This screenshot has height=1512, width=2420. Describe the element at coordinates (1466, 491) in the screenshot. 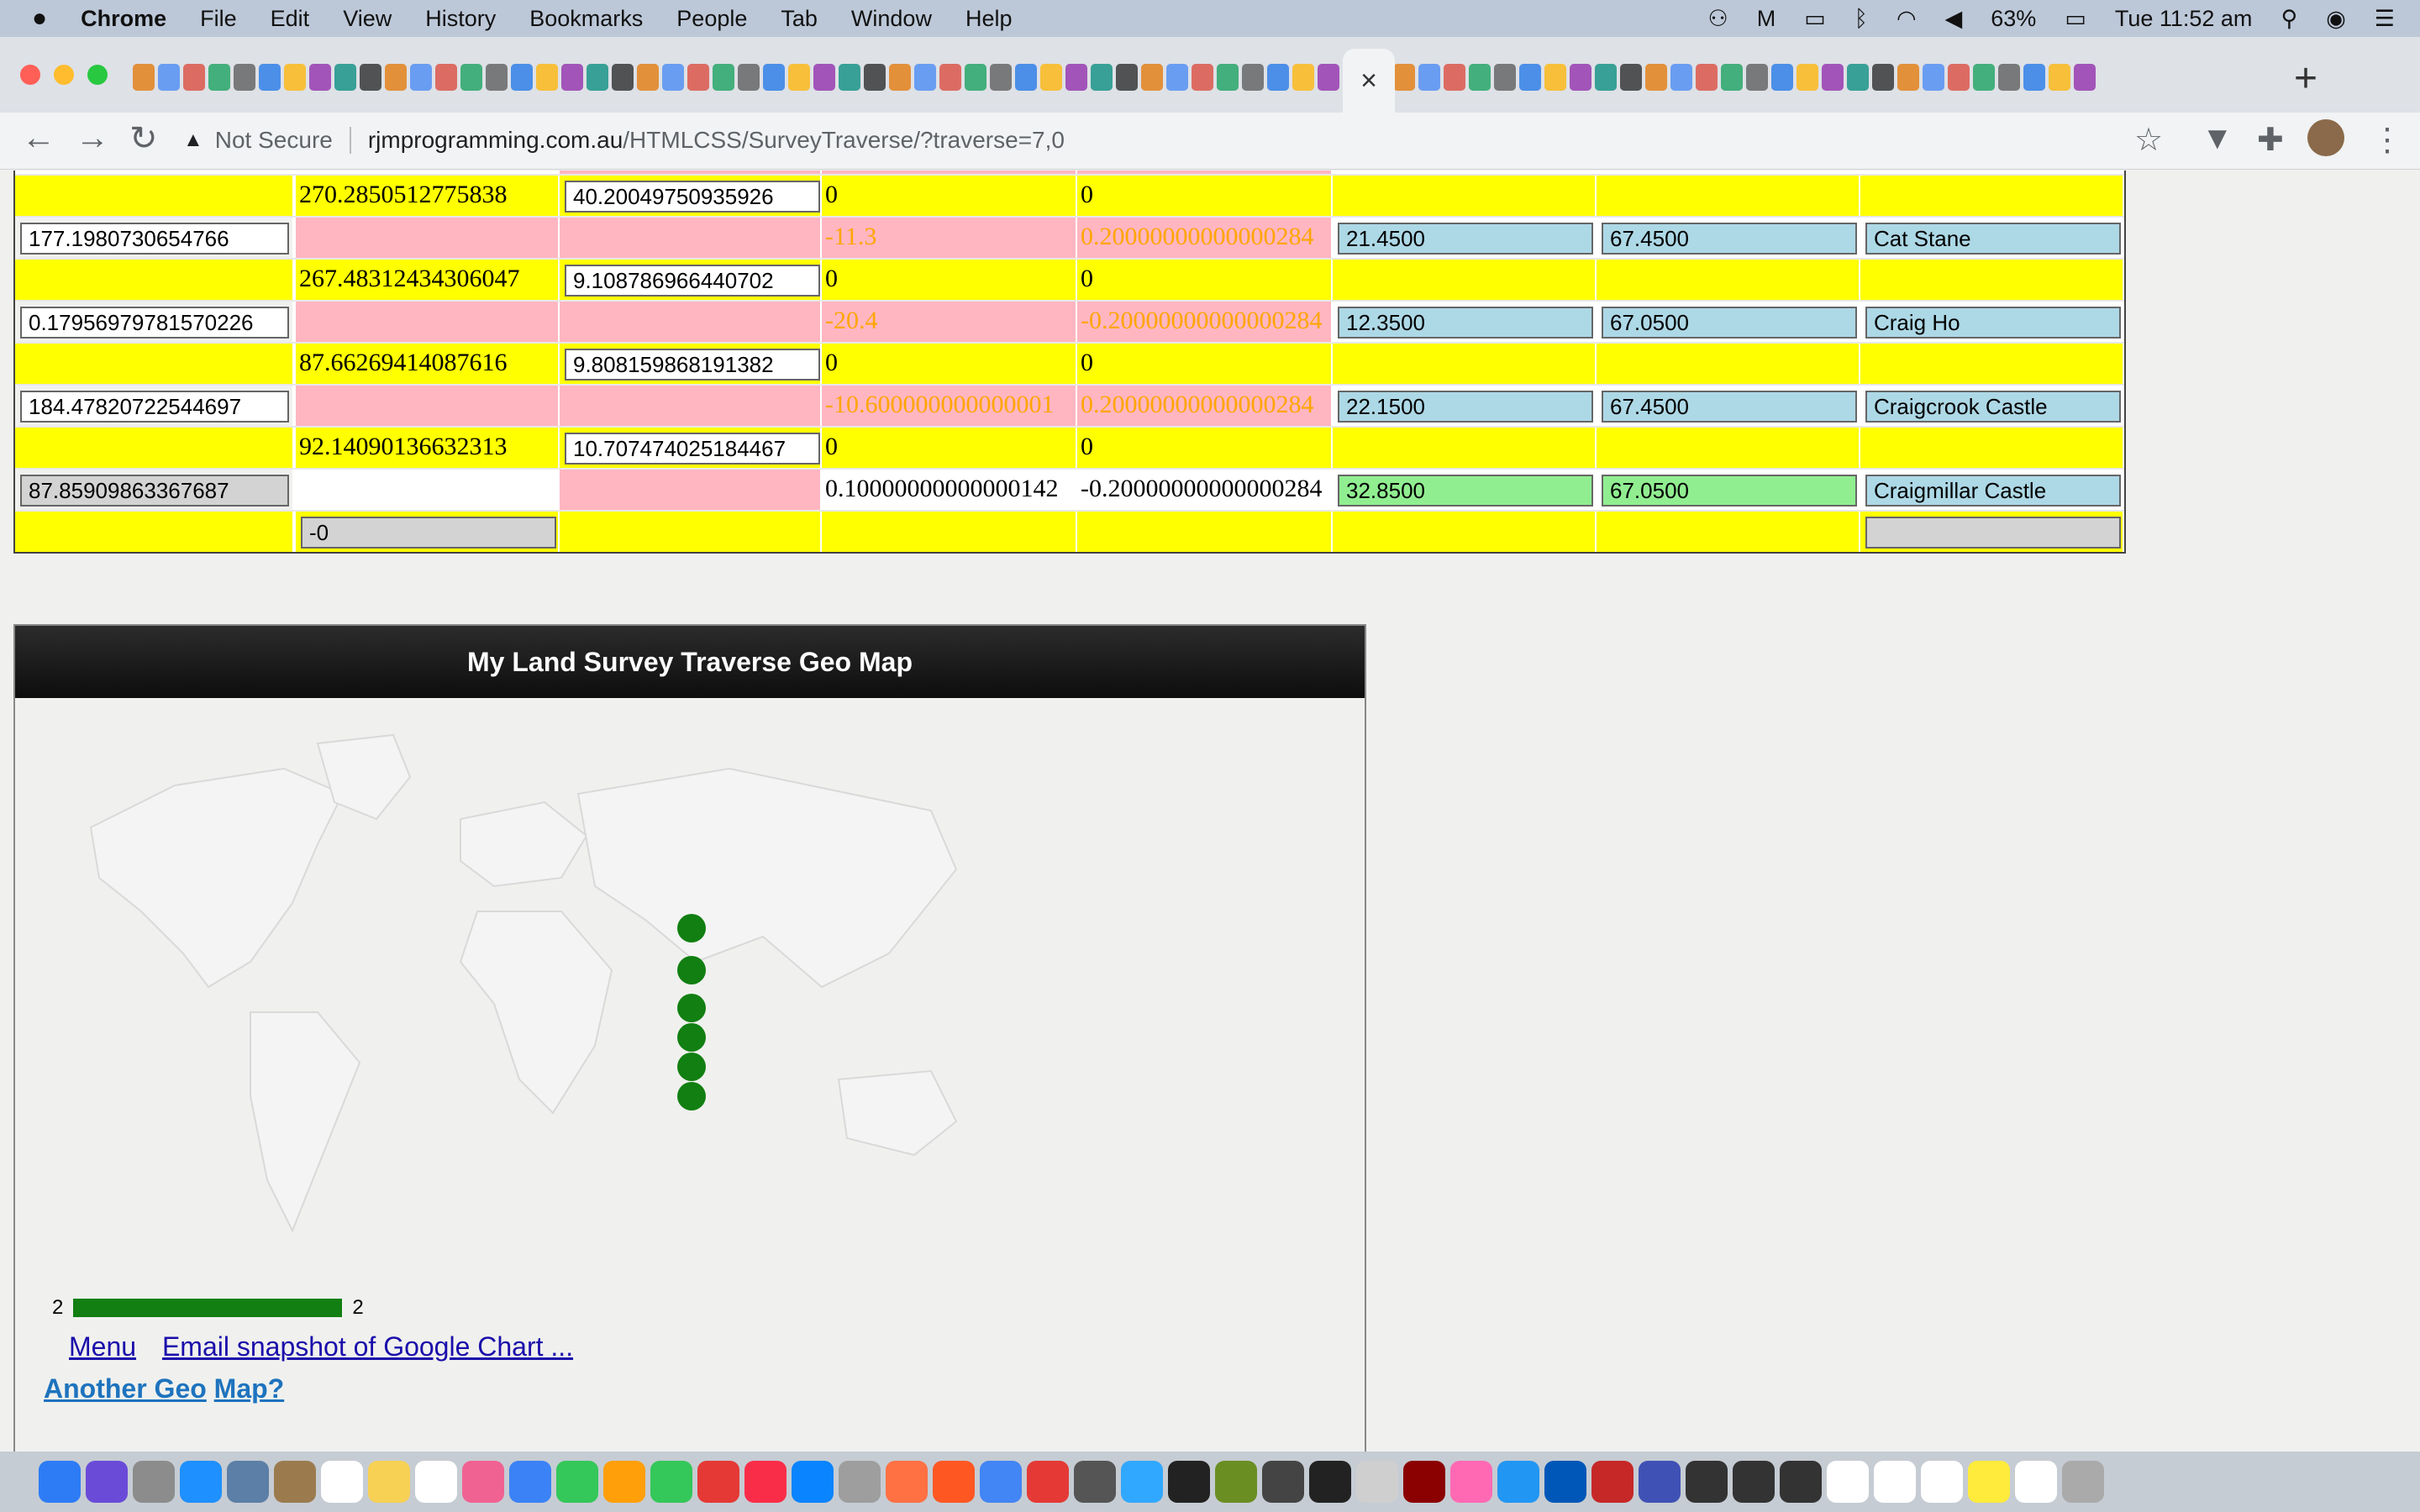

I see `table-input: 32.8500` at that location.